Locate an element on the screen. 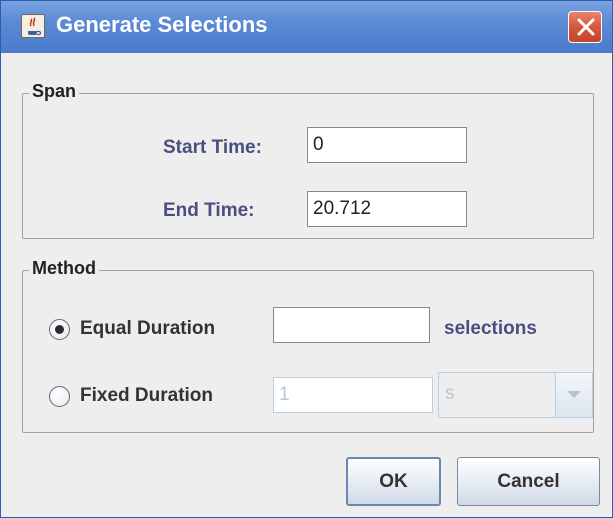  radio-selected-dot is located at coordinates (59, 329).